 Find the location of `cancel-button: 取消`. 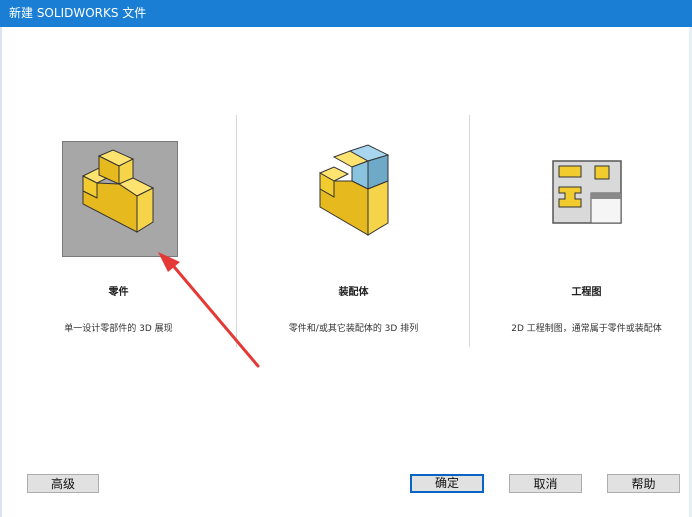

cancel-button: 取消 is located at coordinates (545, 483).